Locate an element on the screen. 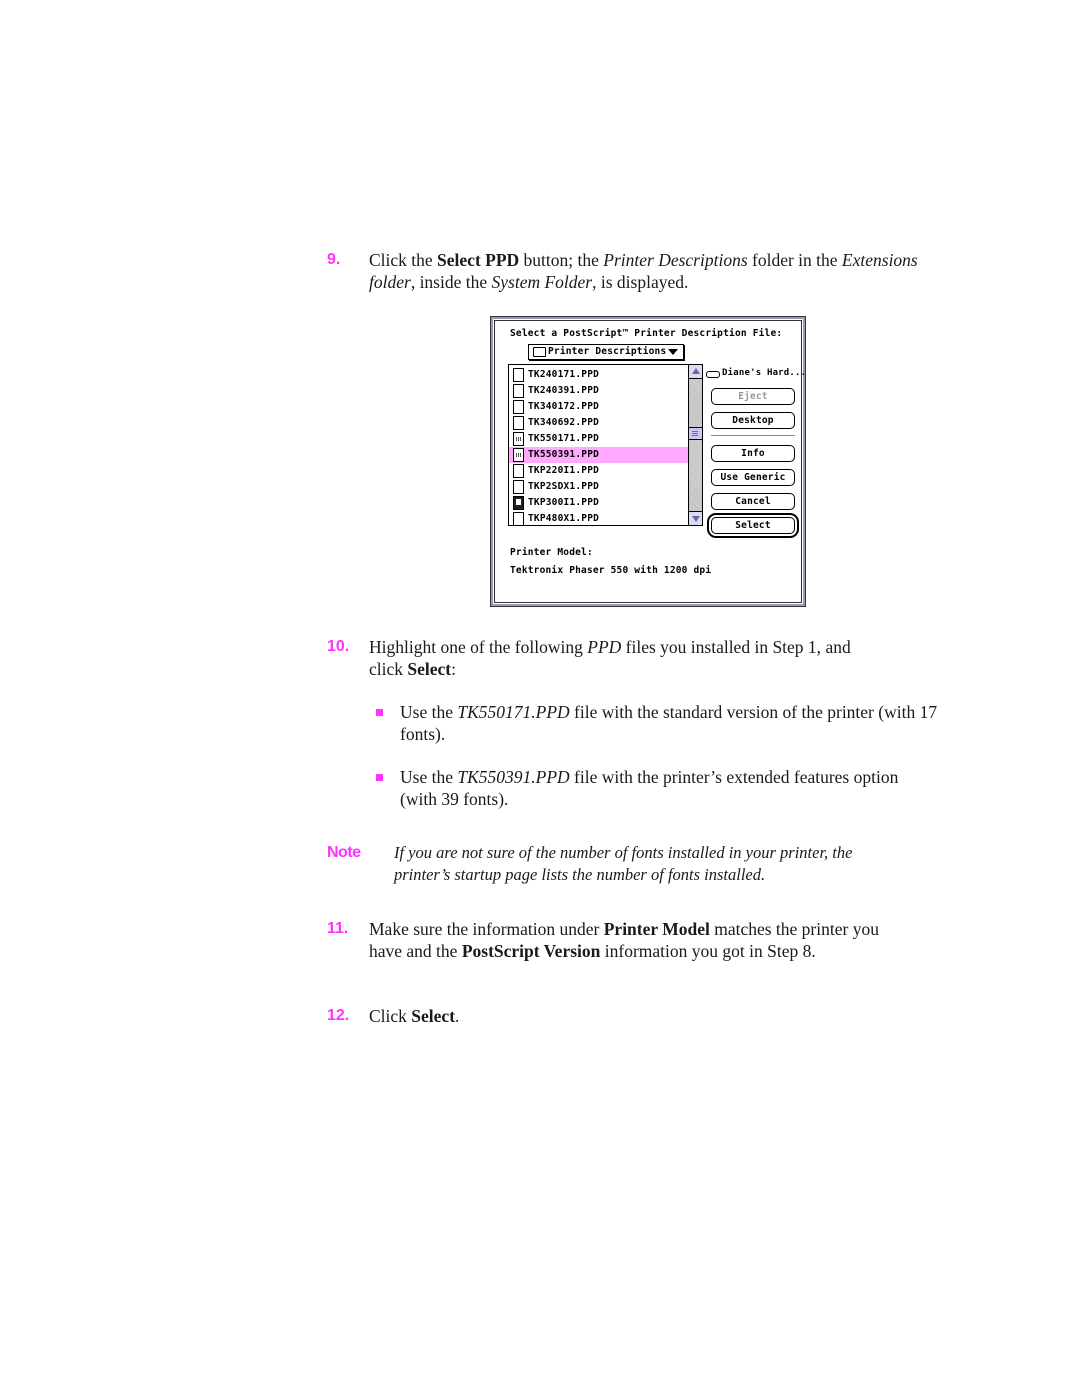  folder-icon is located at coordinates (539, 352).